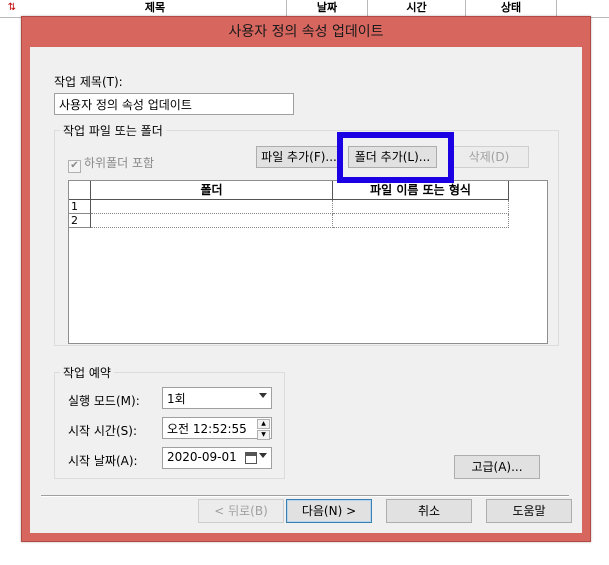 The image size is (609, 565). What do you see at coordinates (217, 398) in the screenshot?
I see `run-mode-select: 1회` at bounding box center [217, 398].